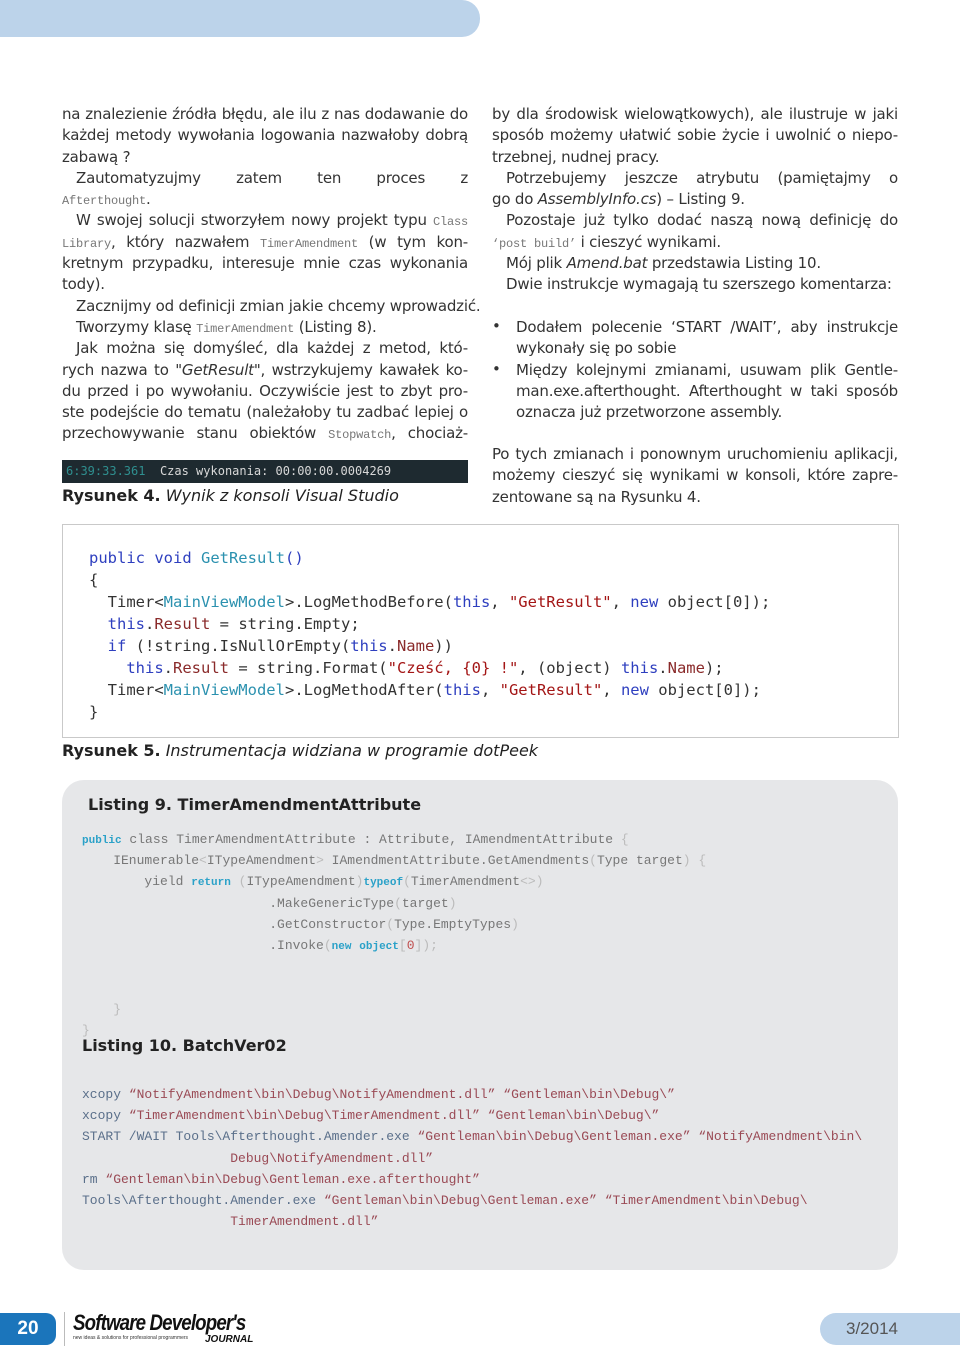 The height and width of the screenshot is (1352, 960). Describe the element at coordinates (320, 861) in the screenshot. I see `code-token: >` at that location.